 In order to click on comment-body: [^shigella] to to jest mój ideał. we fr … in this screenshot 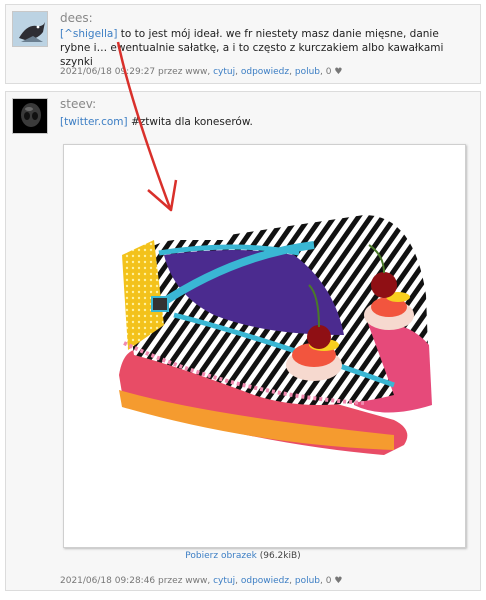, I will do `click(265, 48)`.